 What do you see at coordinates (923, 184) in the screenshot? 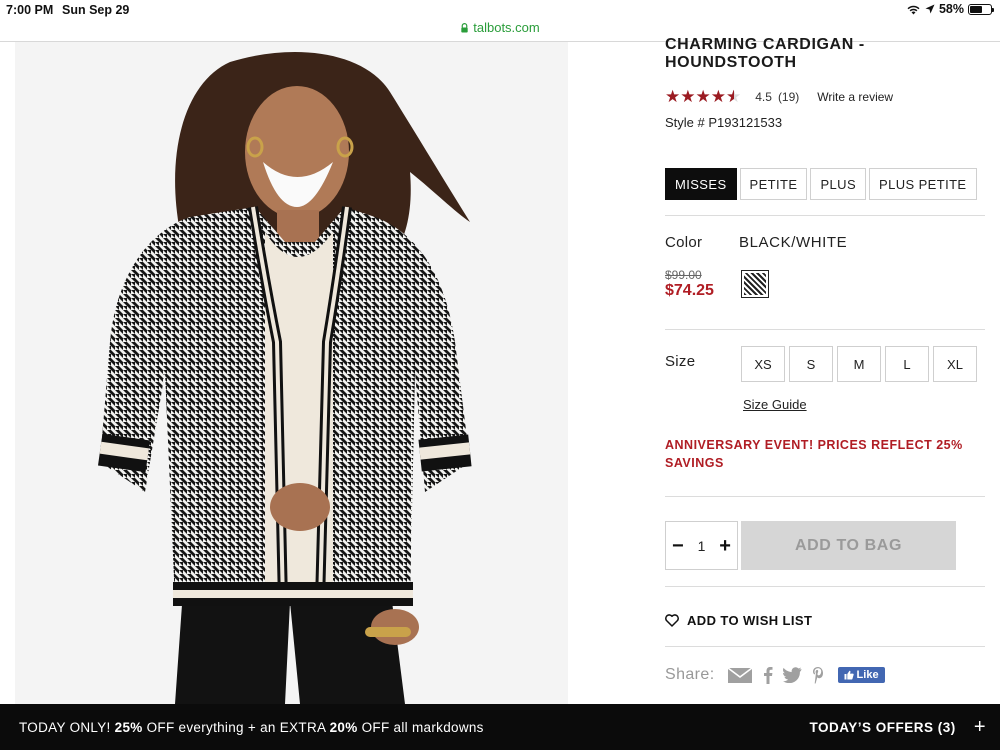
I see `fit-tab-plus-petite: PLUS PETITE` at bounding box center [923, 184].